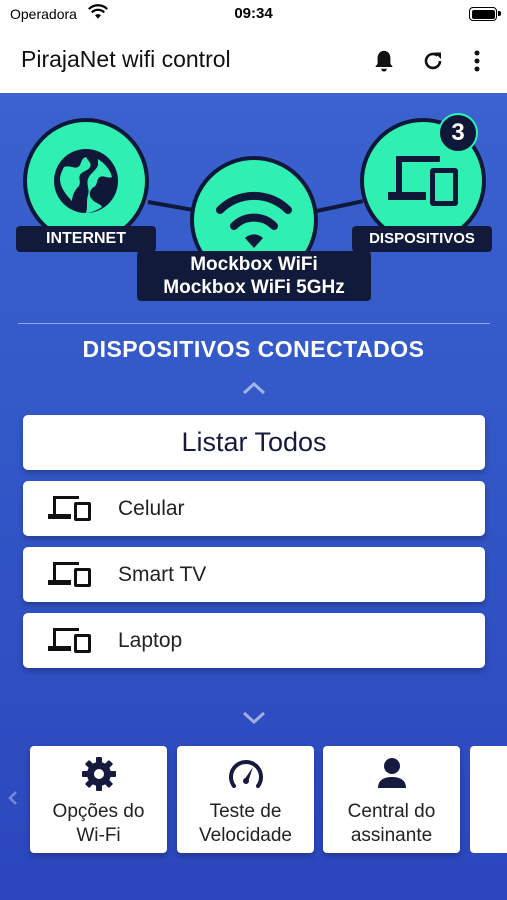  I want to click on device-name: Laptop, so click(150, 640).